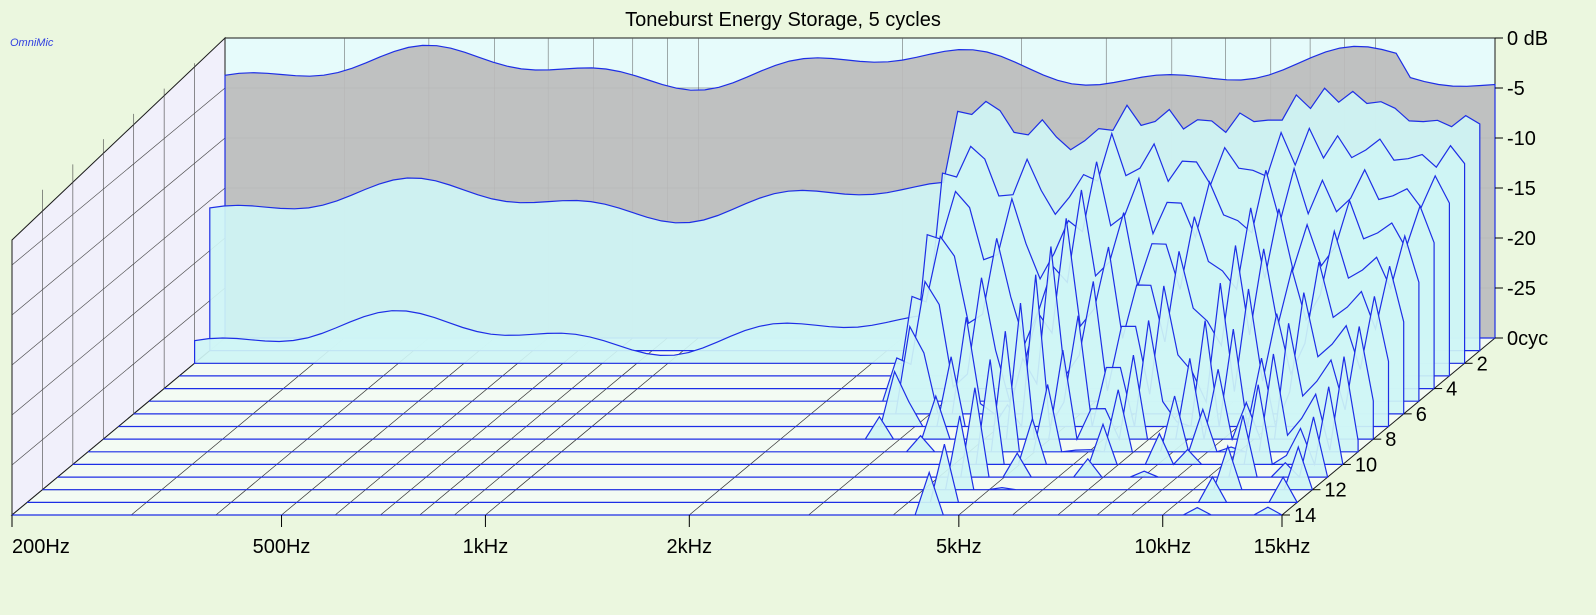 This screenshot has height=615, width=1596. Describe the element at coordinates (32, 43) in the screenshot. I see `omnimic-watermark: OmniMic` at that location.